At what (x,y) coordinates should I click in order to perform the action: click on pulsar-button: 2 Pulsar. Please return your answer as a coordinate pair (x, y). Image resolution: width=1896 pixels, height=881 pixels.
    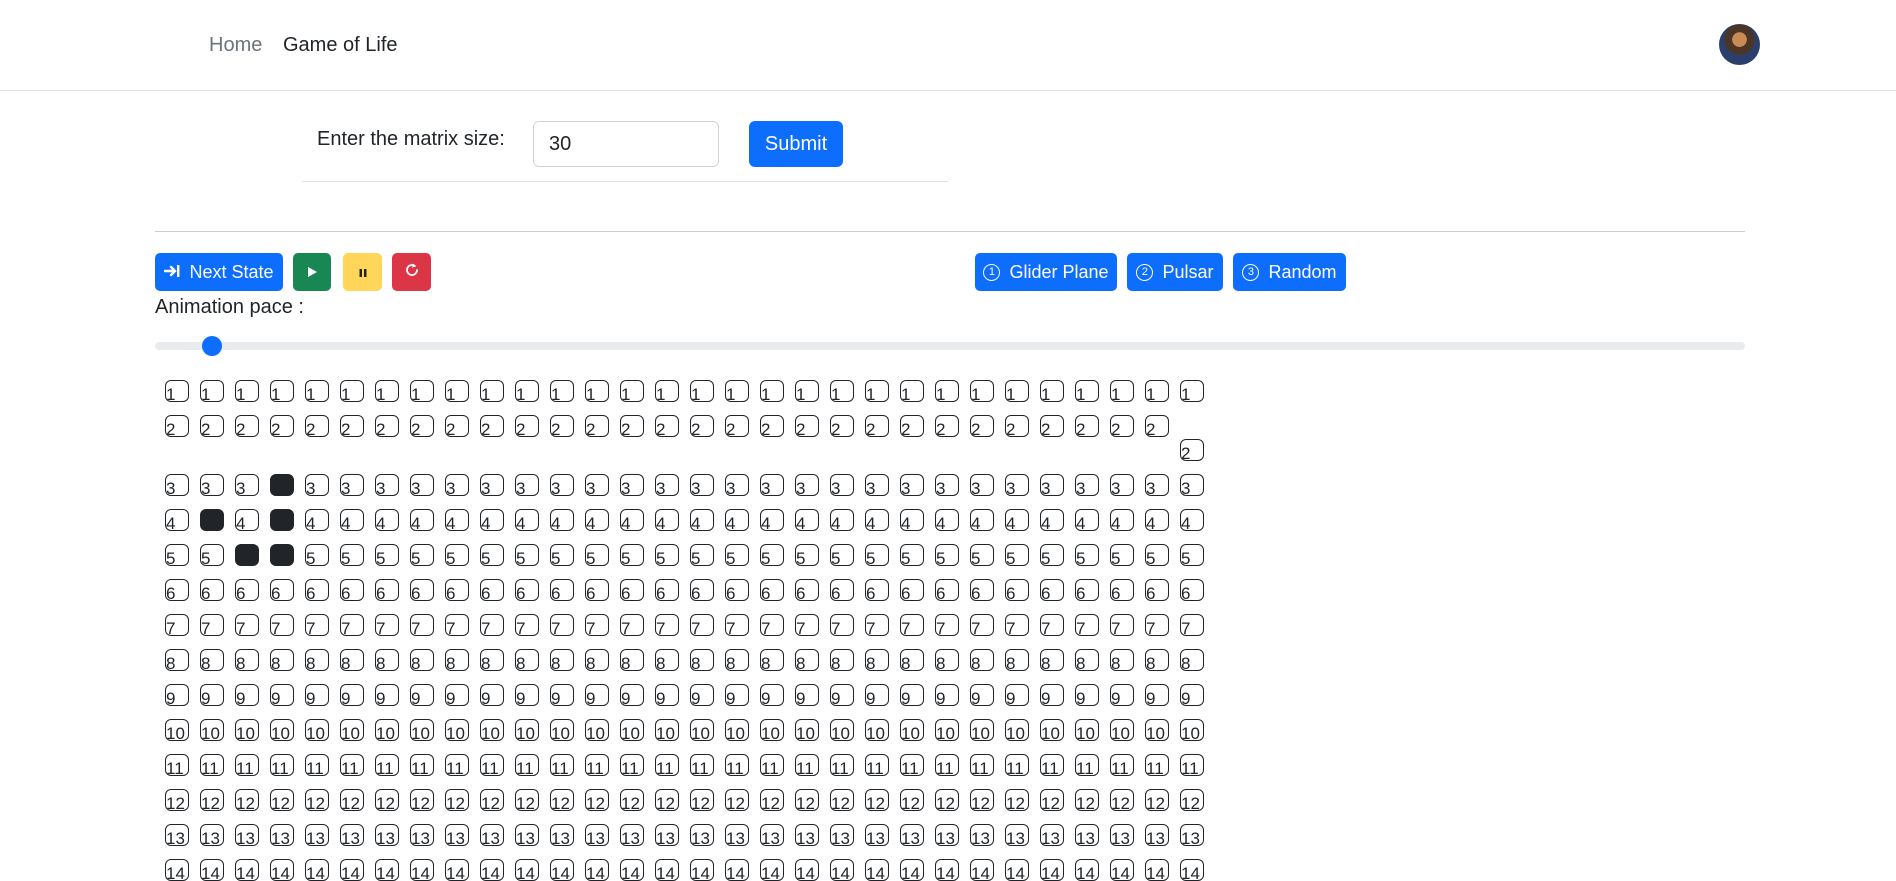
    Looking at the image, I should click on (1175, 272).